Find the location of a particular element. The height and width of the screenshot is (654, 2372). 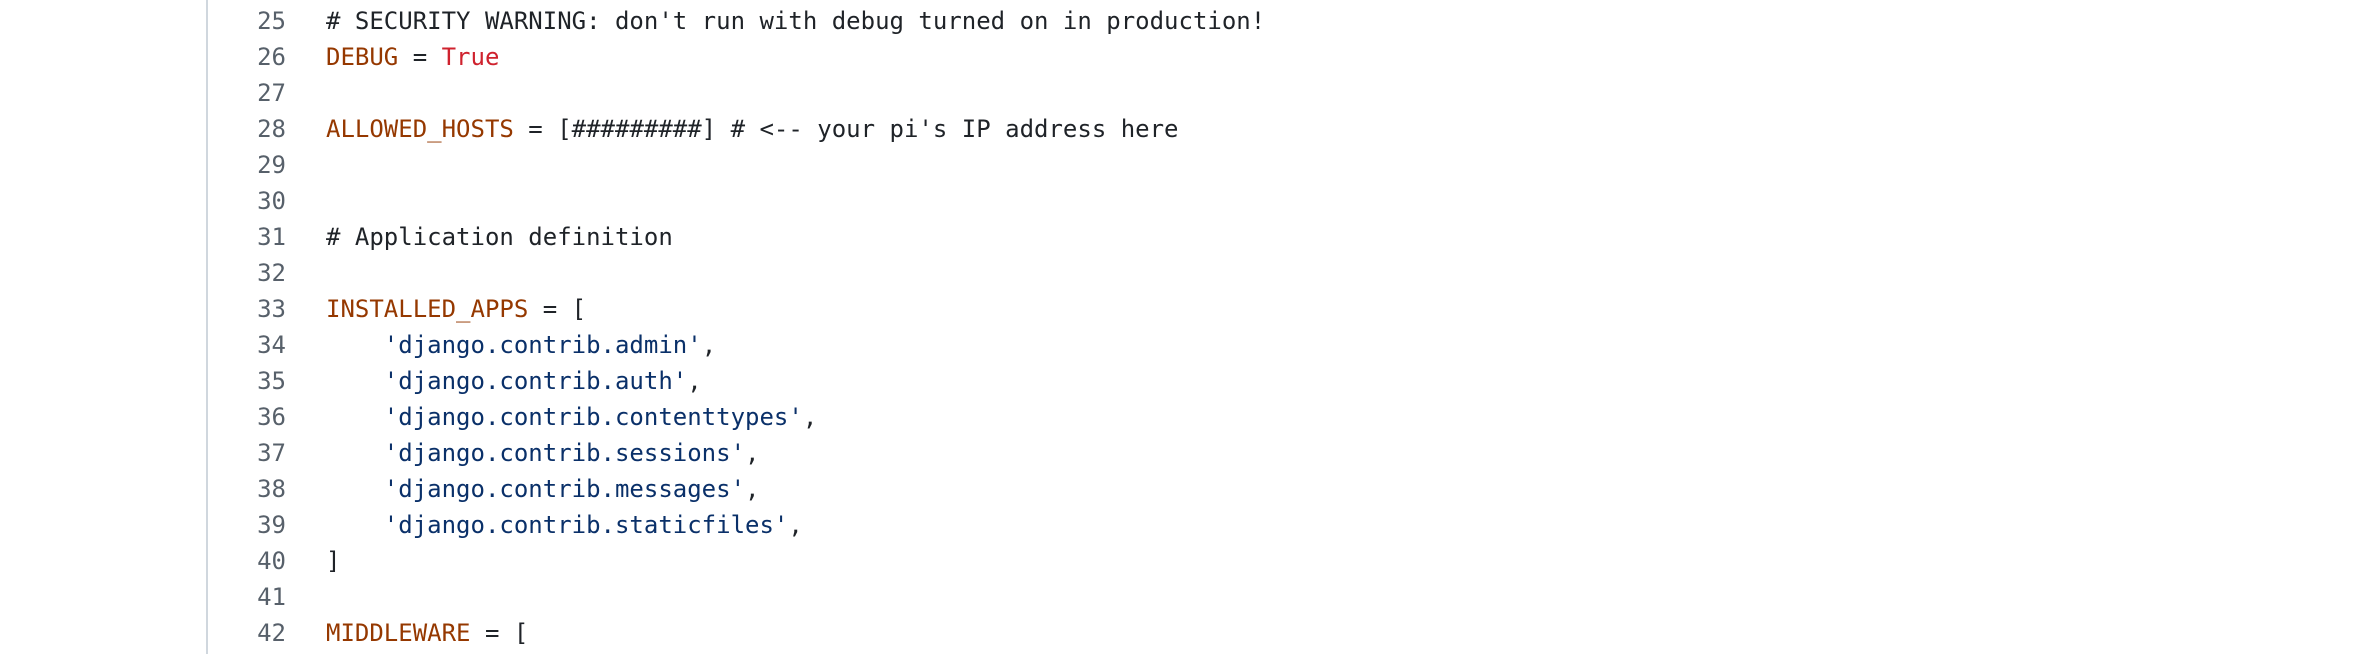

code-line: 38 'django.contrib.messages', is located at coordinates (1186, 489).